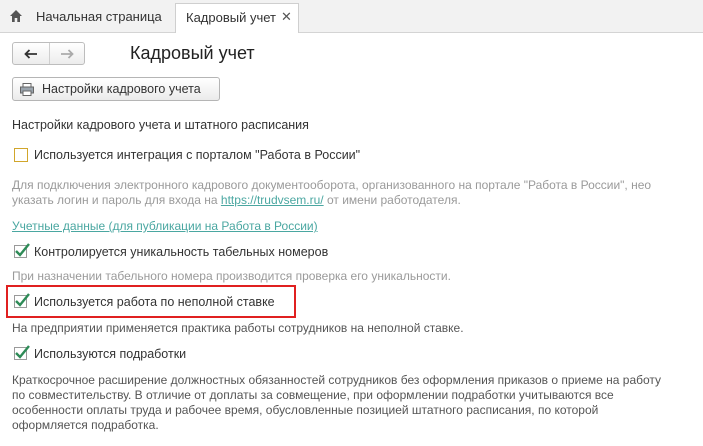 This screenshot has width=703, height=446. Describe the element at coordinates (27, 89) in the screenshot. I see `printer-settings-icon` at that location.